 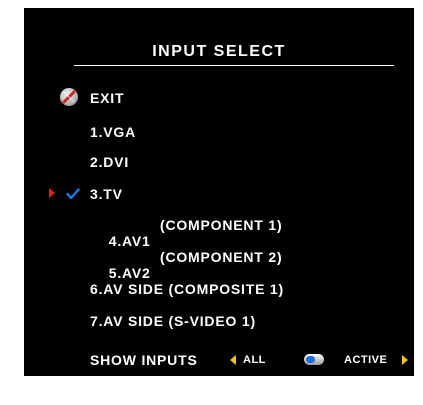 What do you see at coordinates (129, 273) in the screenshot?
I see `menu-item-av2-label: 5.AV2` at bounding box center [129, 273].